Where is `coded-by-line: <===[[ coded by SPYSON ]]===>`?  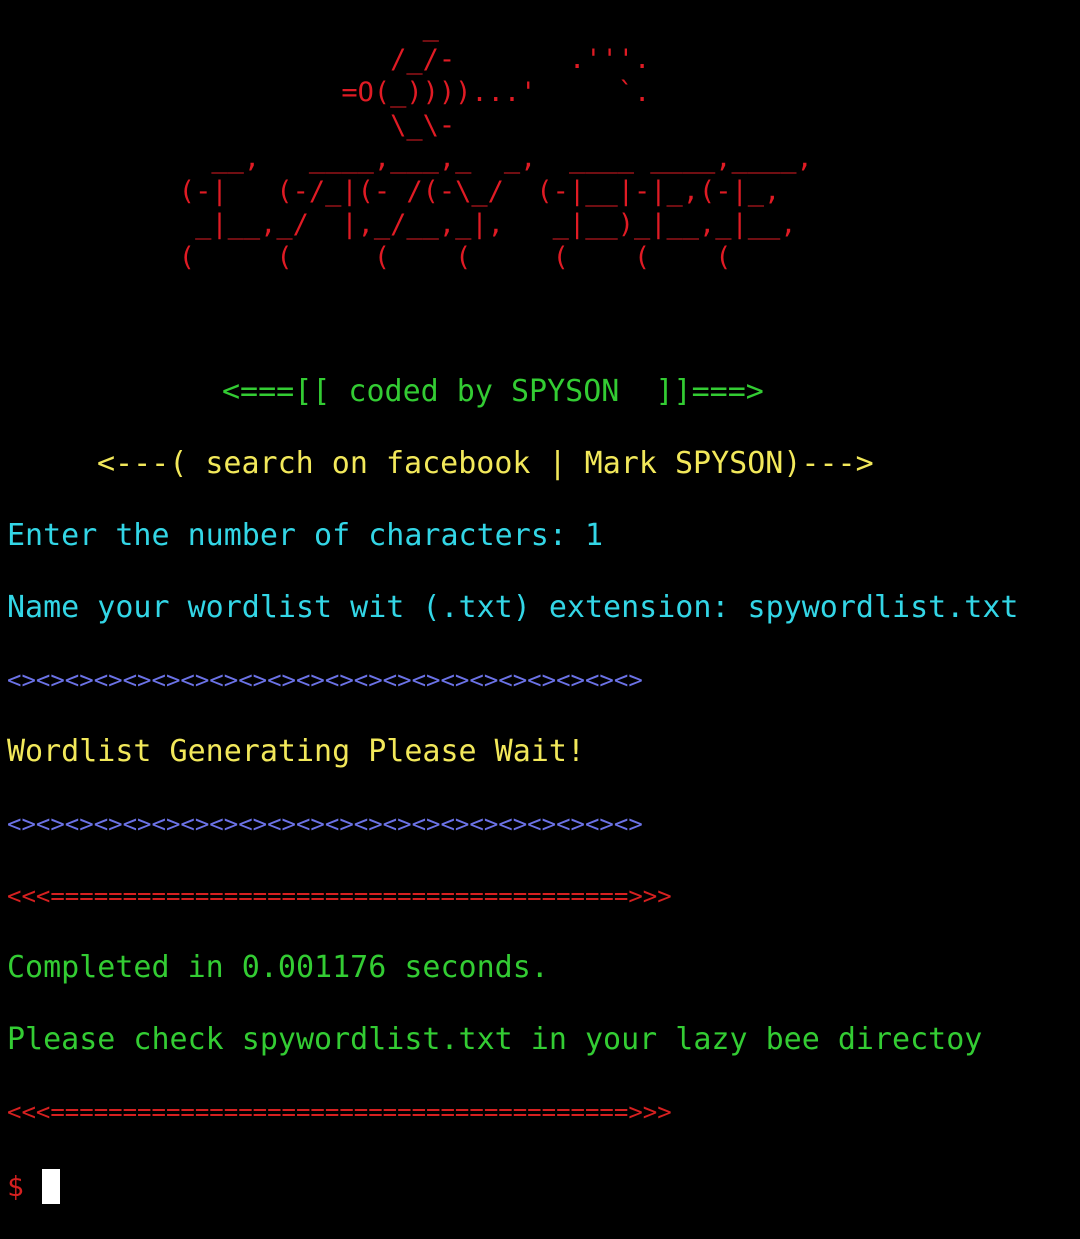 coded-by-line: <===[[ coded by SPYSON ]]===> is located at coordinates (493, 391).